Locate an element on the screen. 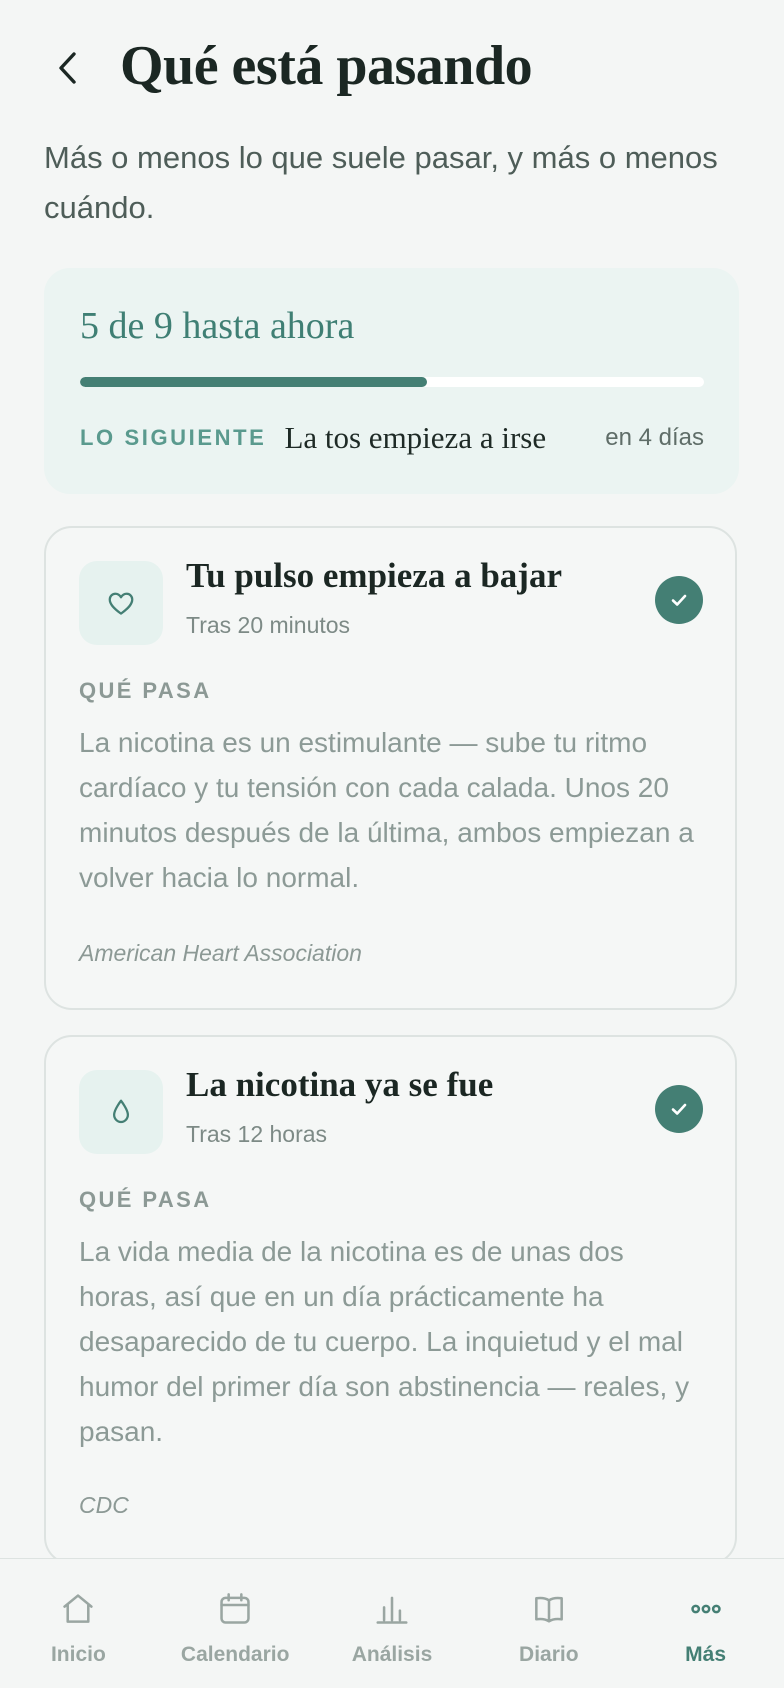  back-button is located at coordinates (68, 68).